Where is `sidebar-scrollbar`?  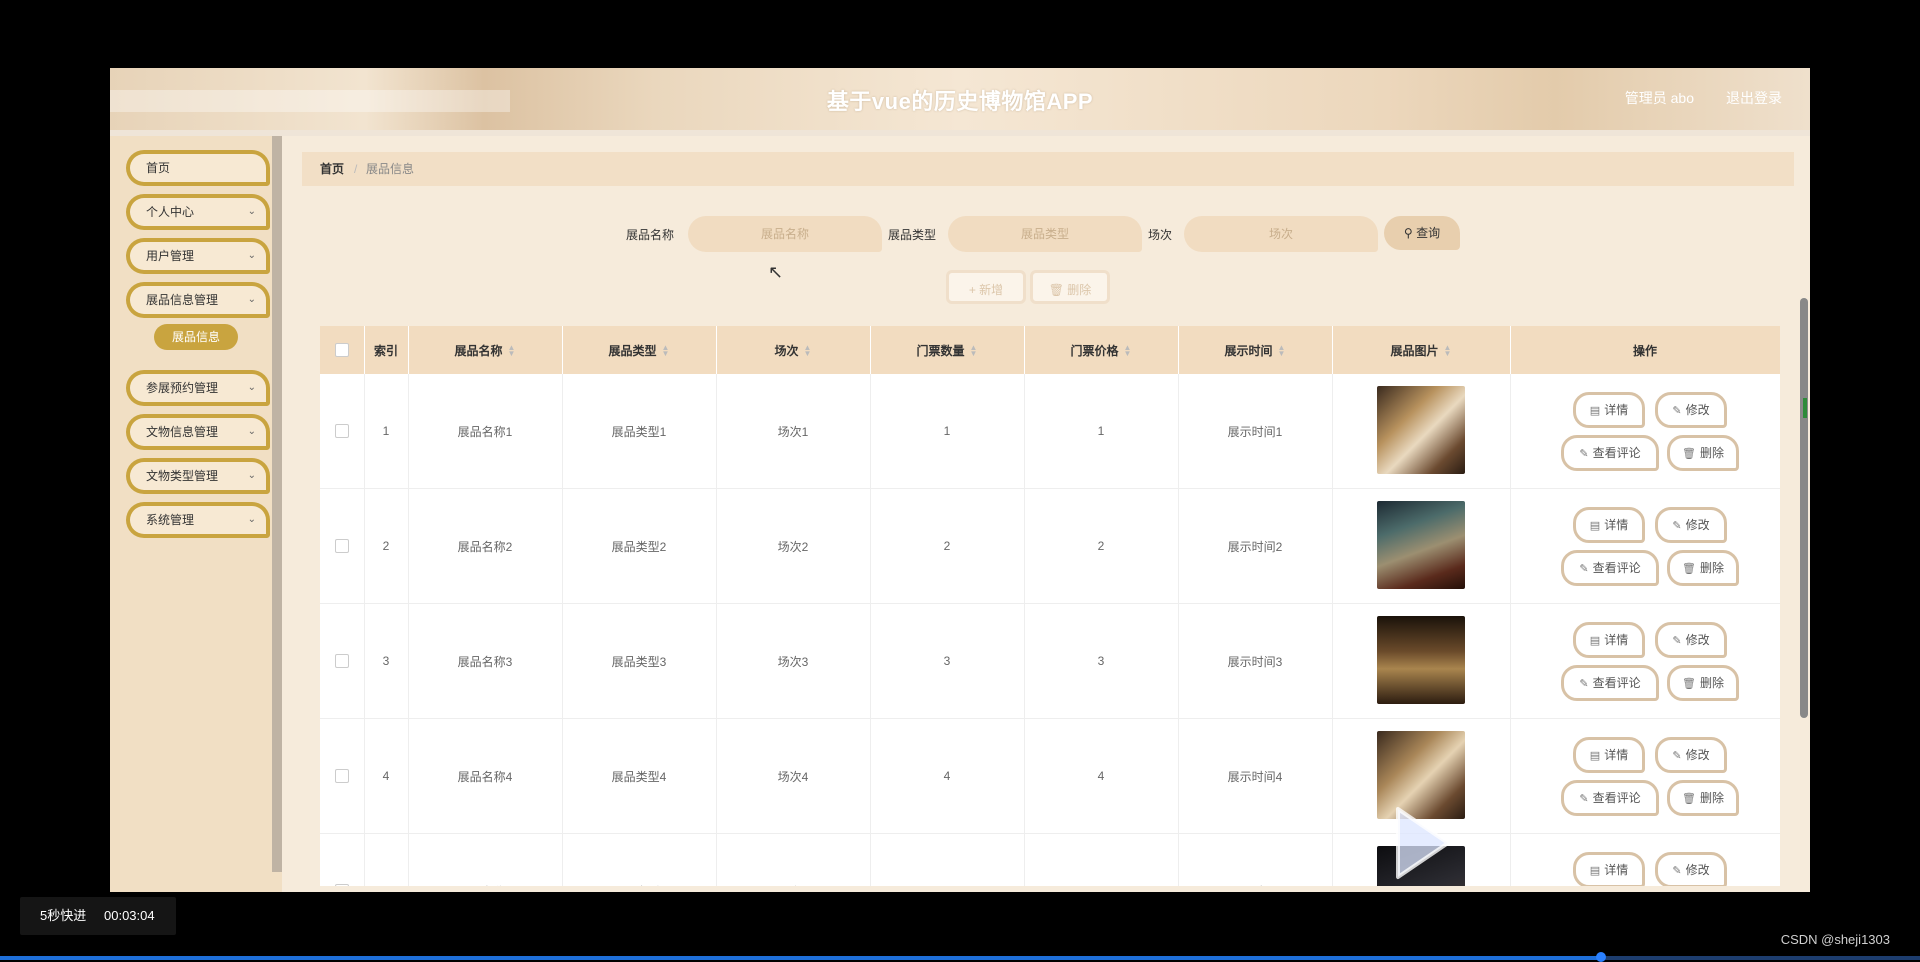 sidebar-scrollbar is located at coordinates (277, 504).